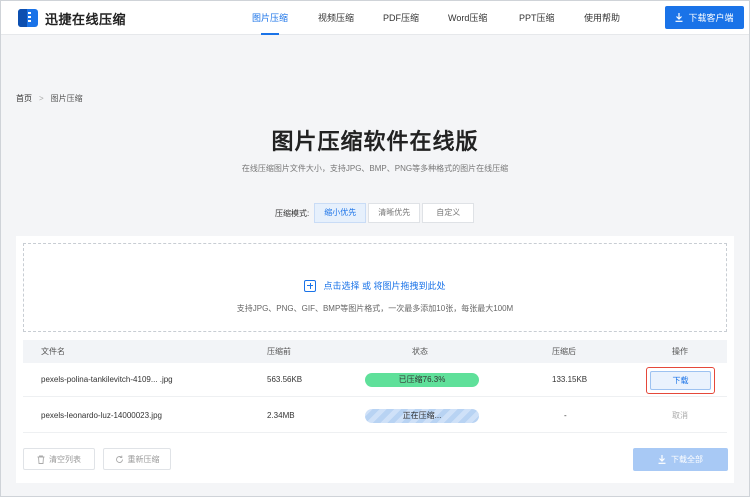 Image resolution: width=750 pixels, height=497 pixels. I want to click on recompress-button: 重新压缩, so click(137, 459).